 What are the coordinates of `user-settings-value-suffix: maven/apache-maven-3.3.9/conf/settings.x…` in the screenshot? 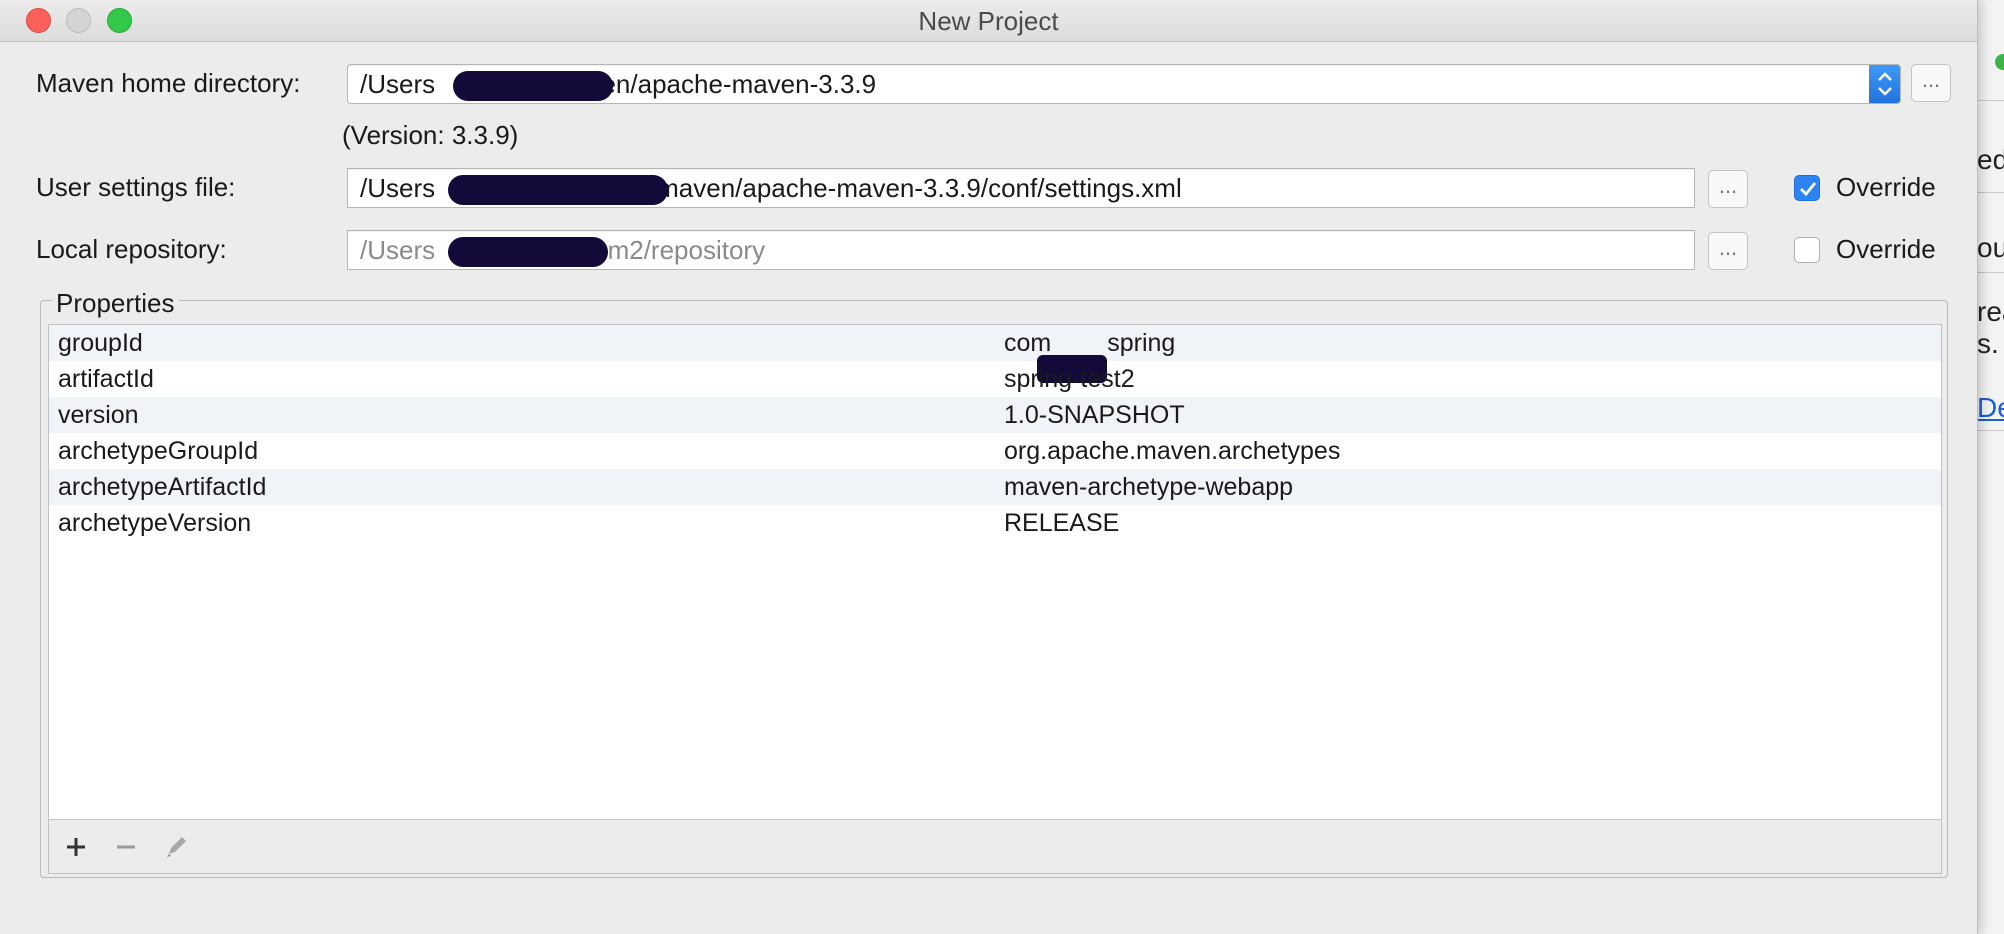 It's located at (919, 188).